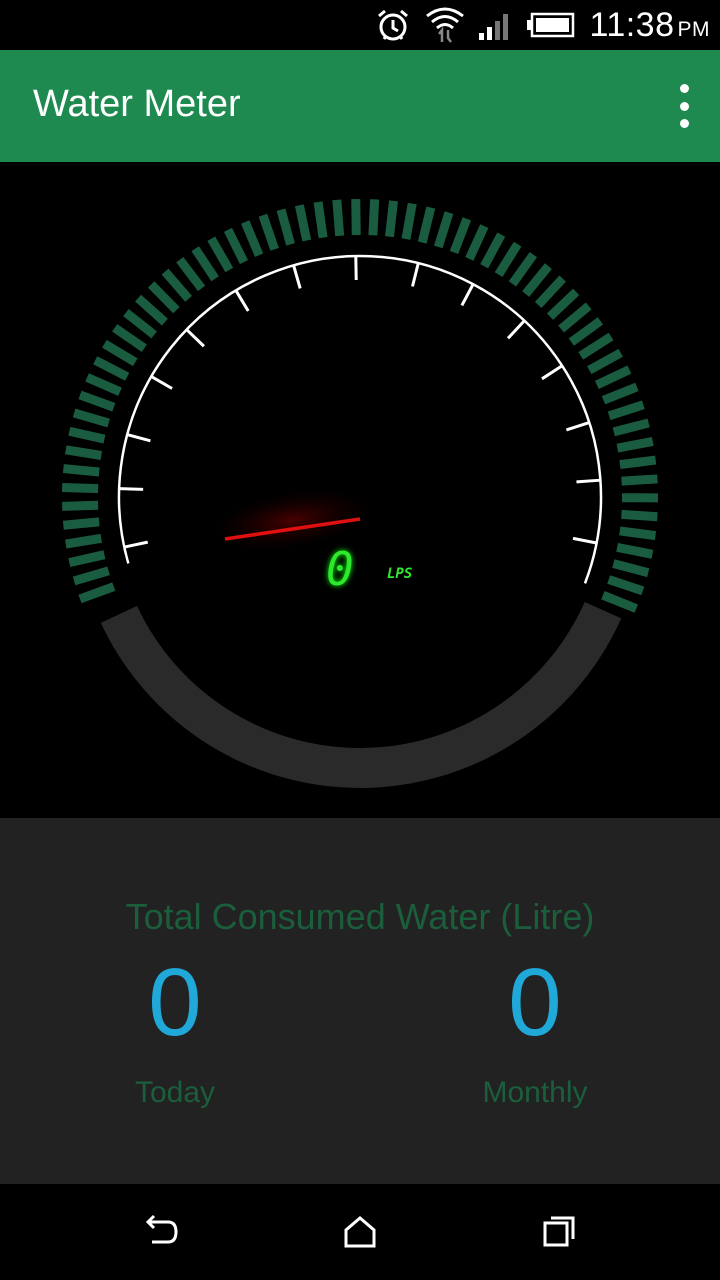 Image resolution: width=720 pixels, height=1280 pixels. What do you see at coordinates (494, 27) in the screenshot?
I see `signal-icon` at bounding box center [494, 27].